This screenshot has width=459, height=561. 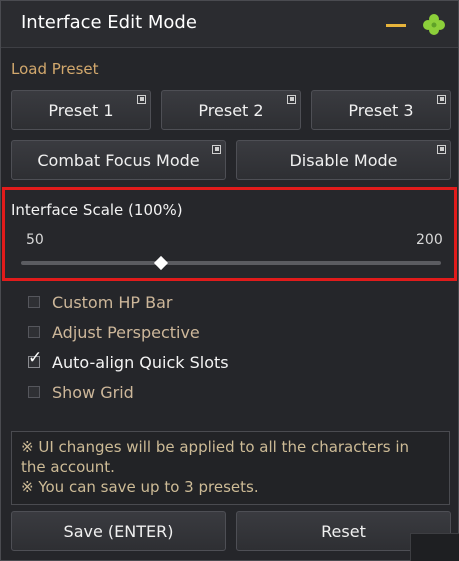 I want to click on show-grid-label: Show Grid, so click(x=93, y=392).